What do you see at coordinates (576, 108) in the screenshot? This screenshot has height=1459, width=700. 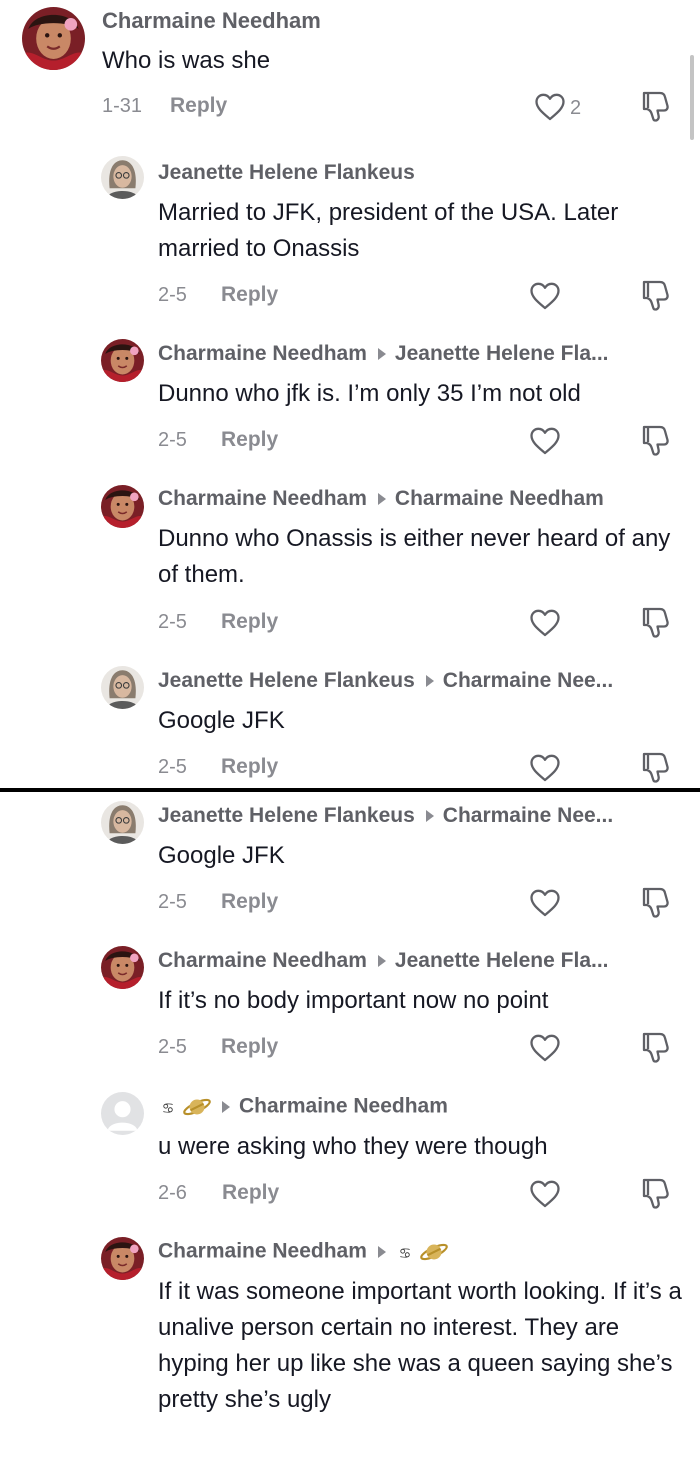 I see `like-count: 2` at bounding box center [576, 108].